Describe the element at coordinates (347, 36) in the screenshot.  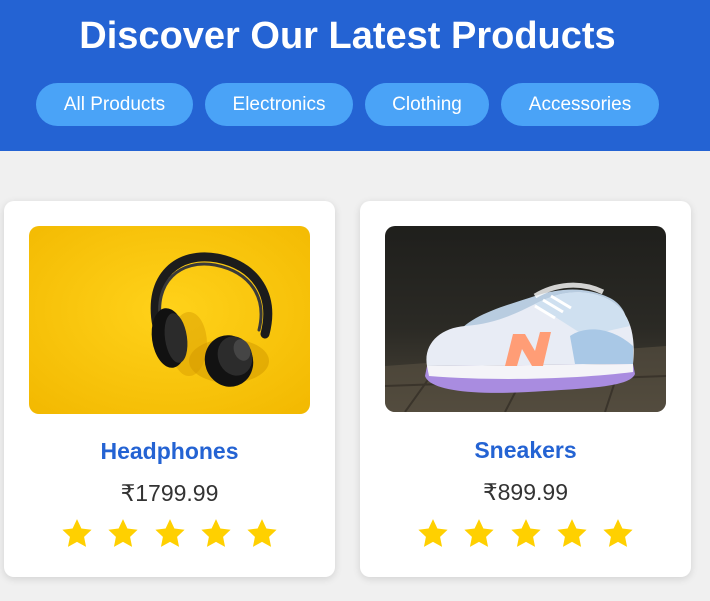
I see `page-title: Discover Our Latest Products` at that location.